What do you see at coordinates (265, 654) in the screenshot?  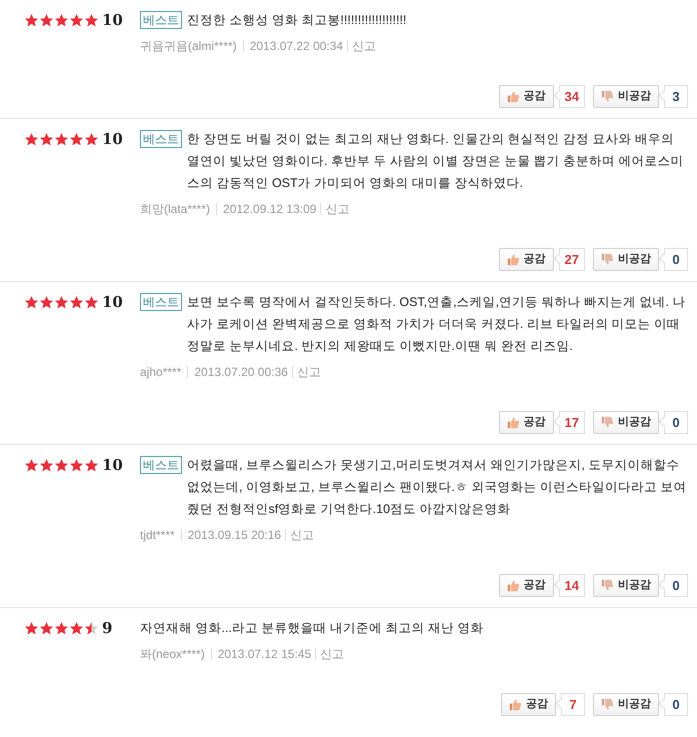 I see `review-date: 2013.07.12 15:45` at bounding box center [265, 654].